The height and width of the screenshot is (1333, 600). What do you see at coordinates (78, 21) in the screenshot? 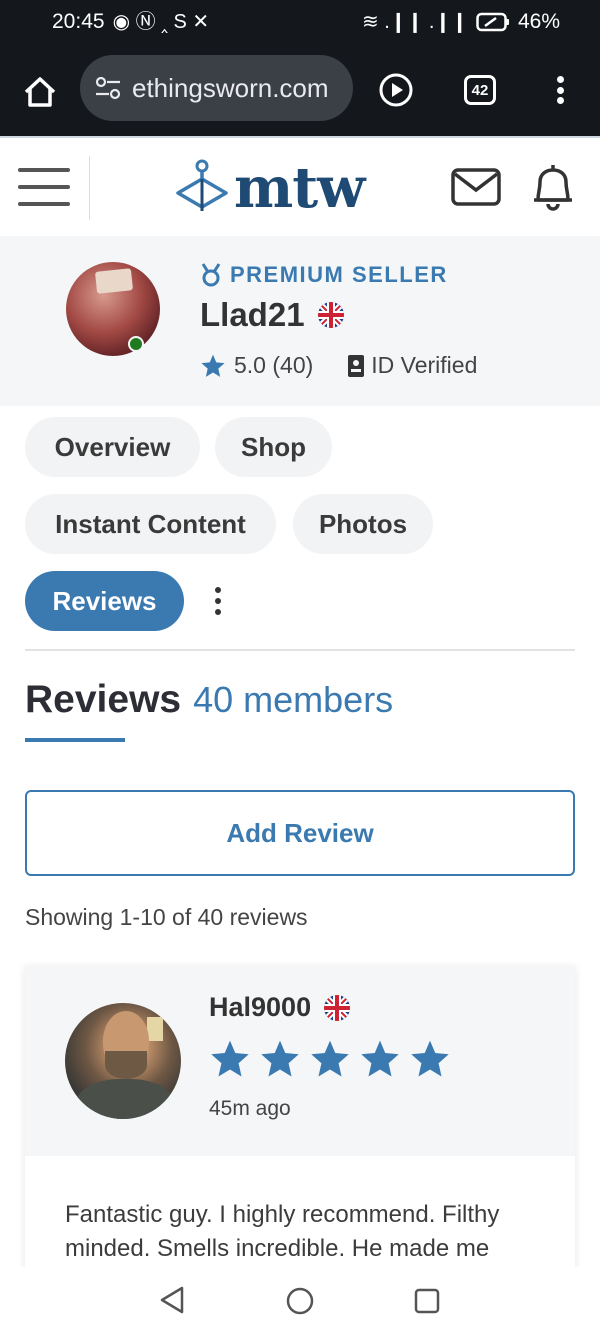
I see `clock: 20:45` at bounding box center [78, 21].